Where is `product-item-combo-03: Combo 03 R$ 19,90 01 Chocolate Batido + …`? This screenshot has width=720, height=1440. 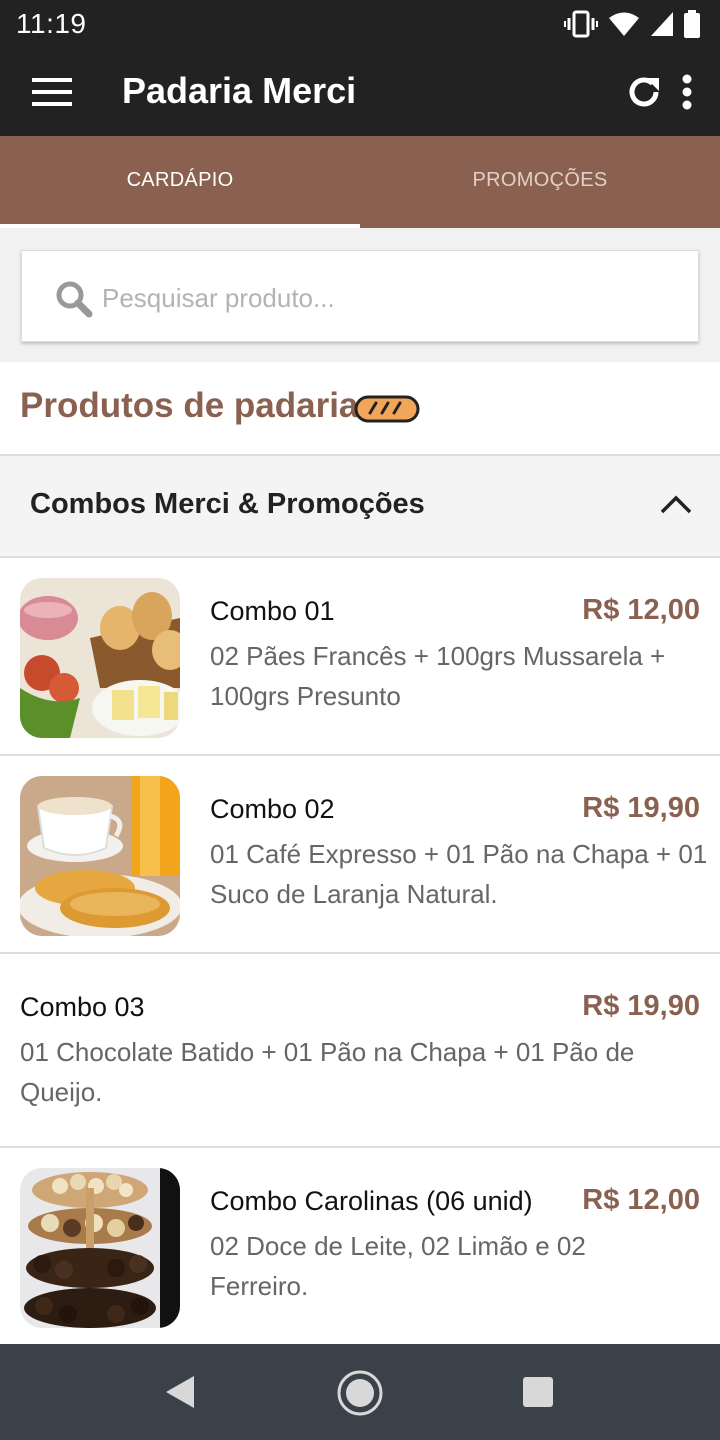
product-item-combo-03: Combo 03 R$ 19,90 01 Chocolate Batido + … is located at coordinates (360, 1051).